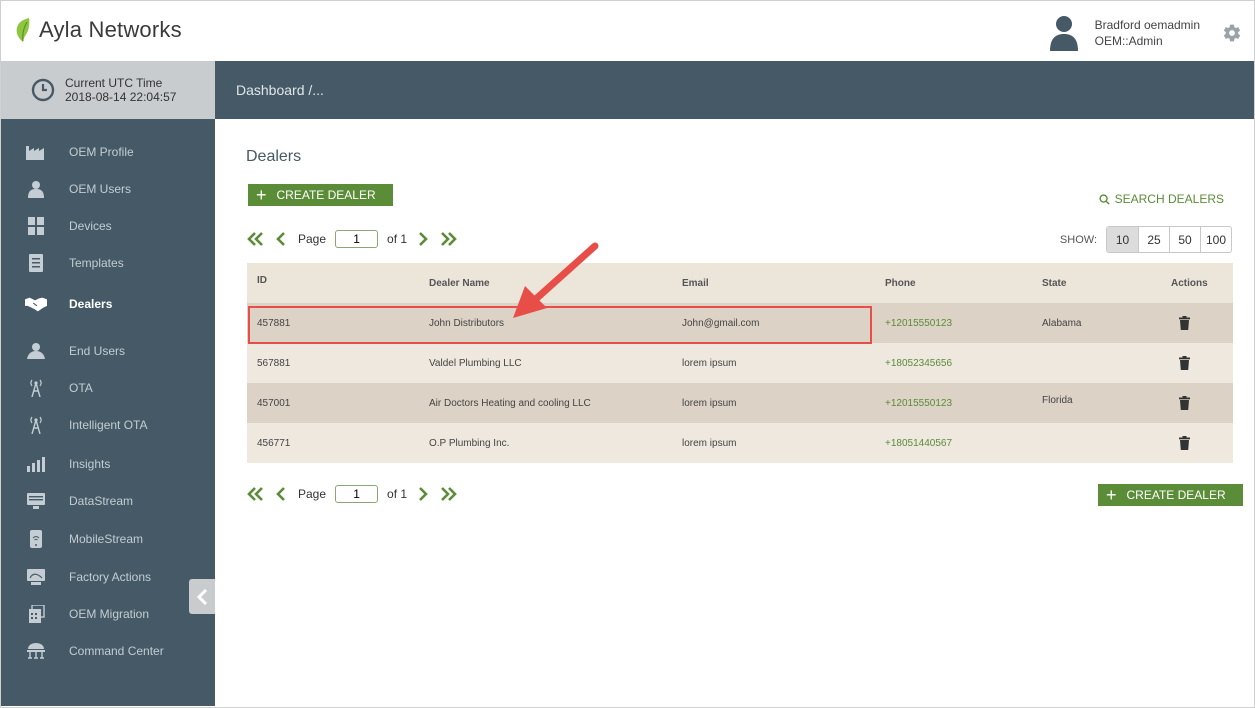 The height and width of the screenshot is (708, 1255). I want to click on page-size-100: 100, so click(1215, 239).